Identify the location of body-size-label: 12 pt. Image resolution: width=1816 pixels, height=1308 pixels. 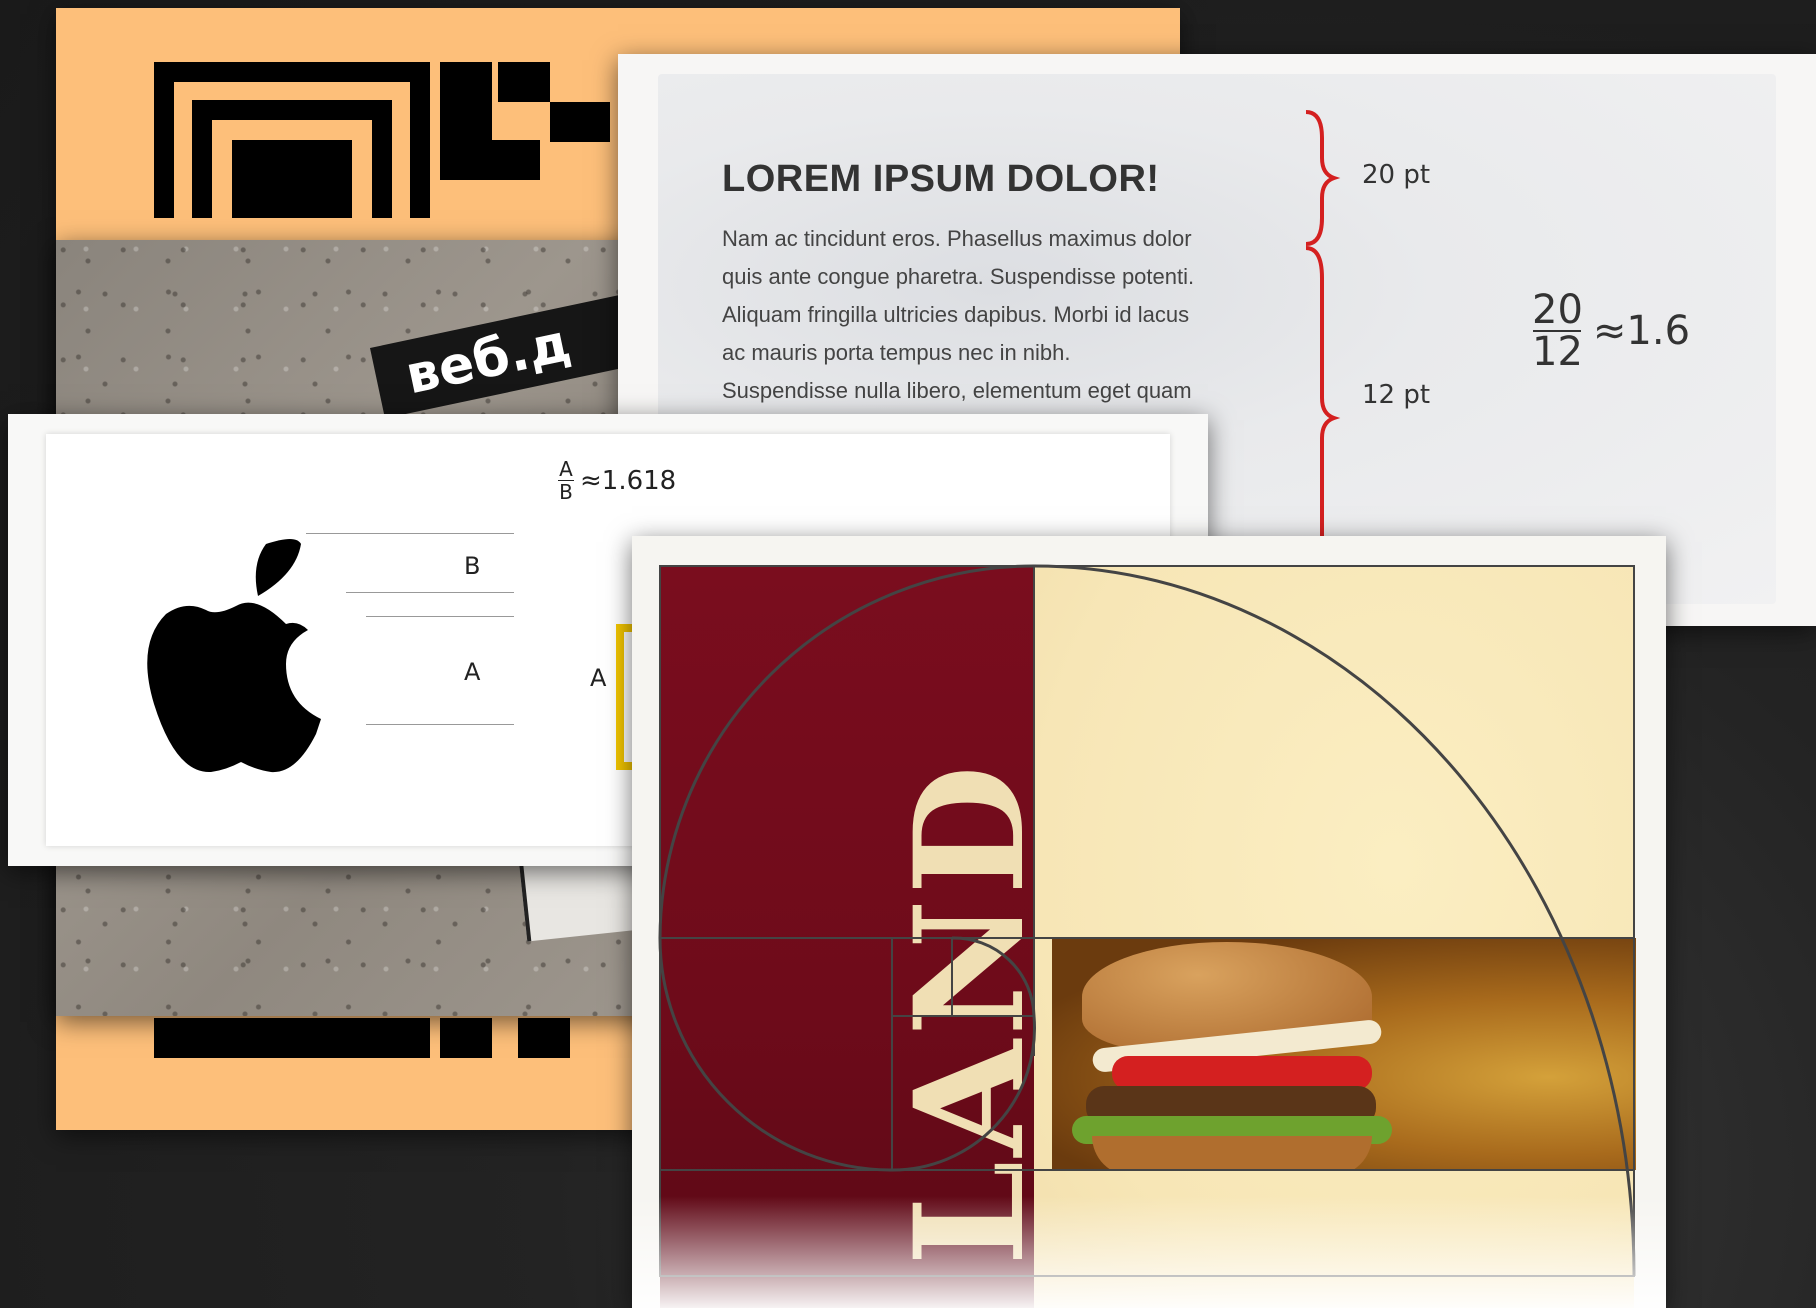
(1396, 395).